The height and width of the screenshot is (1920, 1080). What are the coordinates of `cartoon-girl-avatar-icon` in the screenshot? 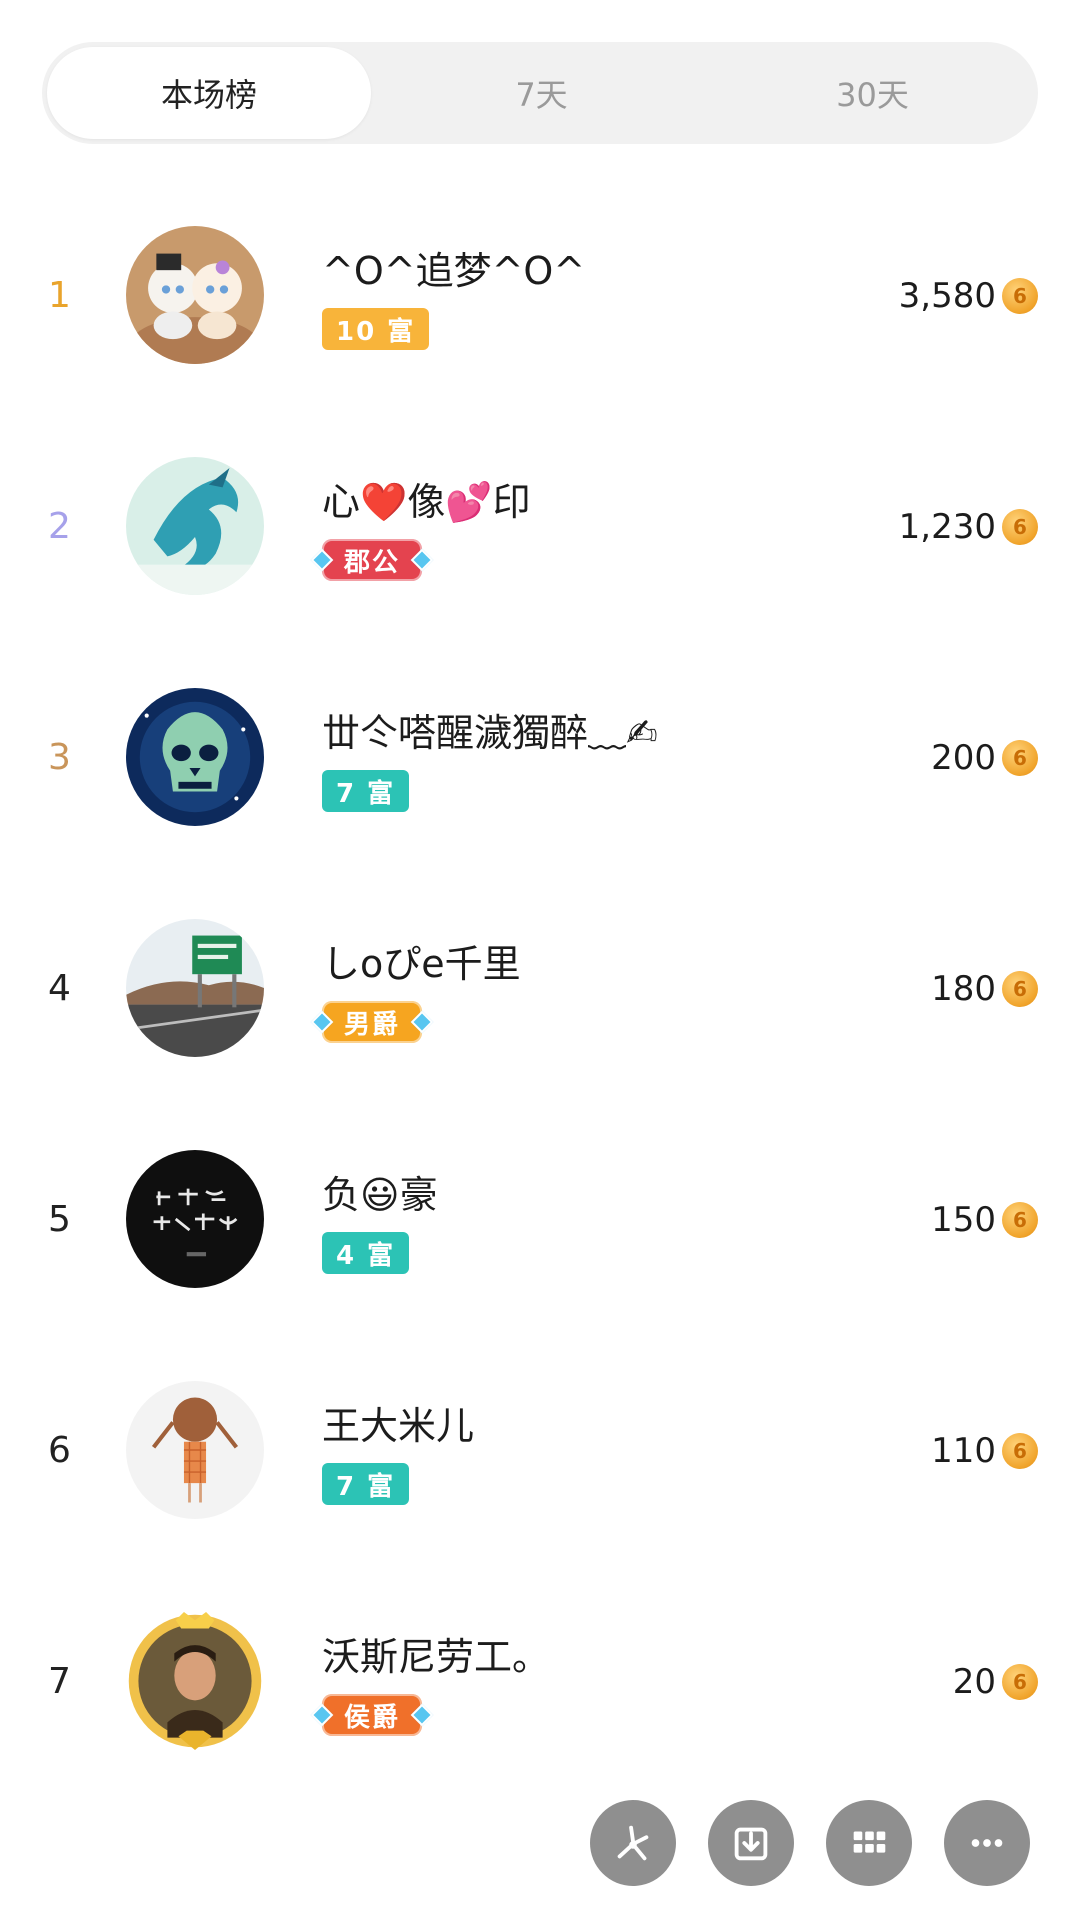 It's located at (195, 1450).